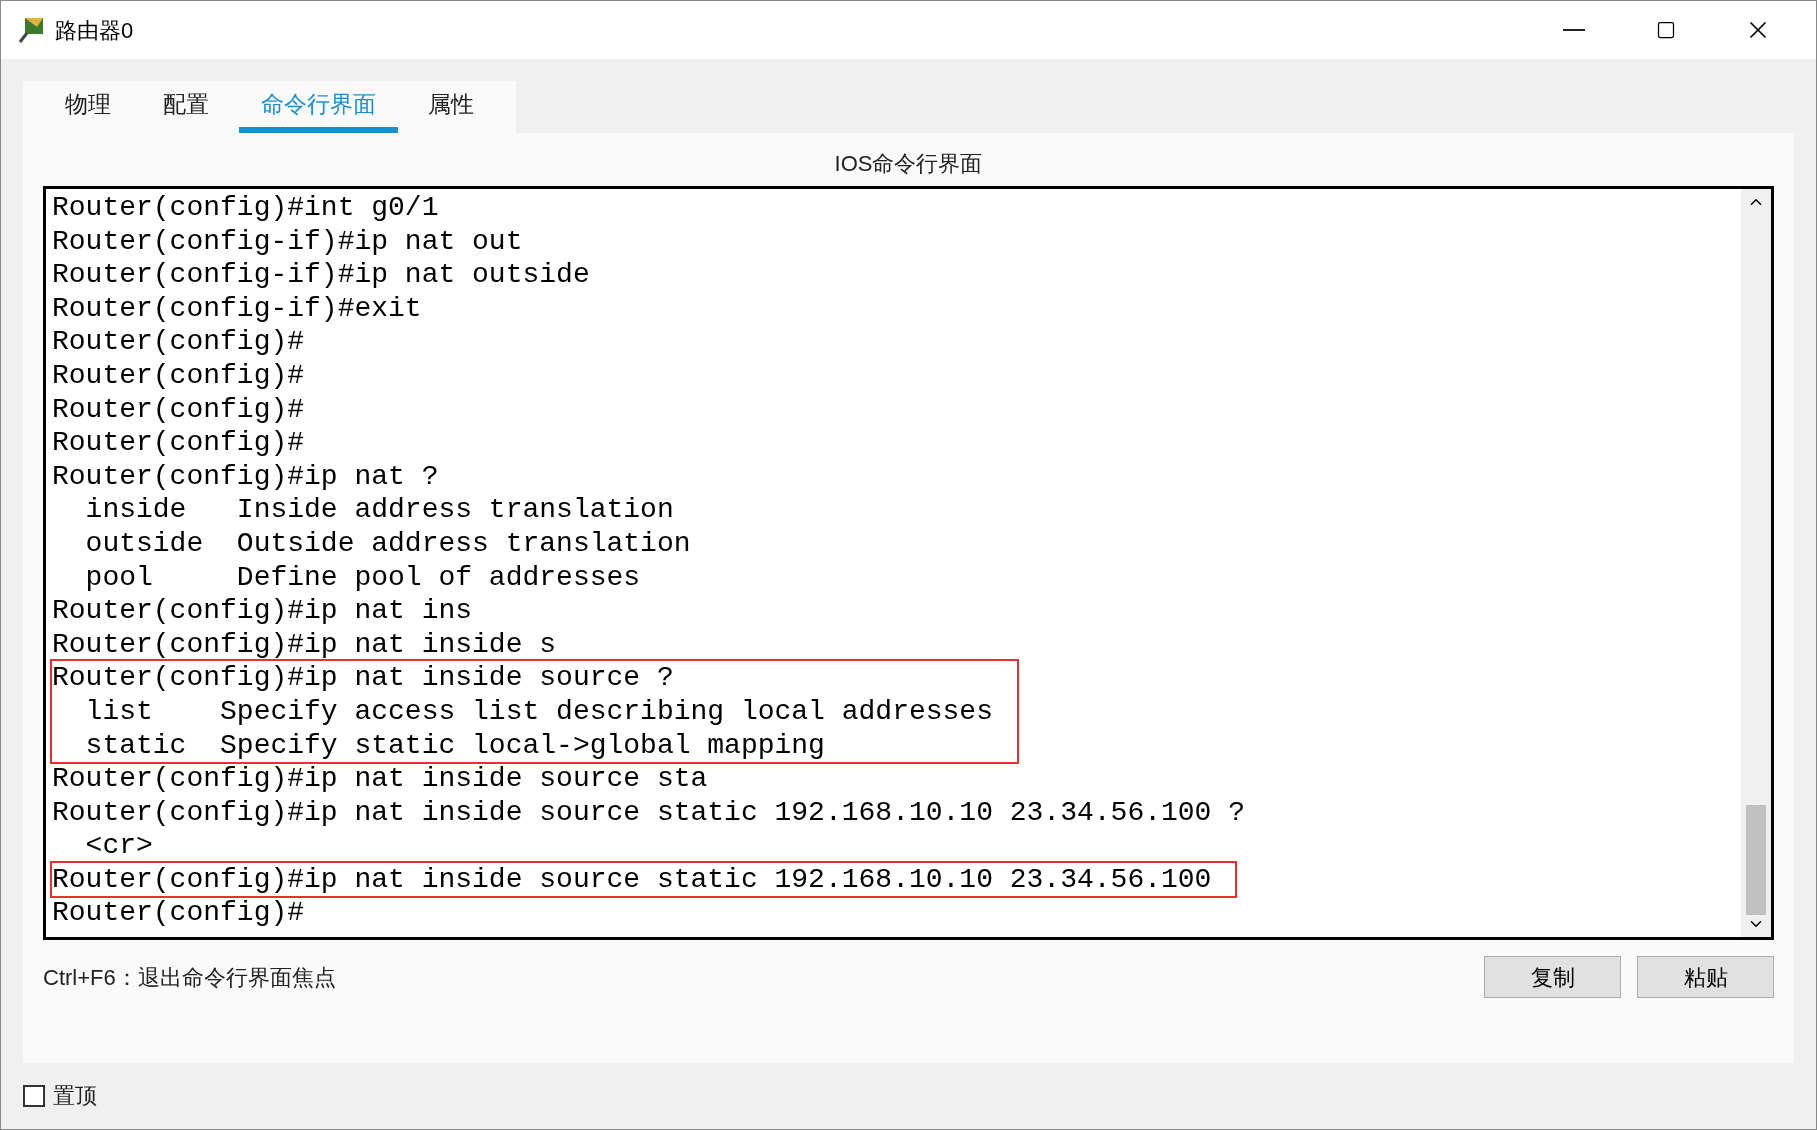  I want to click on terminal-line: pool Define pool of addresses, so click(362, 577).